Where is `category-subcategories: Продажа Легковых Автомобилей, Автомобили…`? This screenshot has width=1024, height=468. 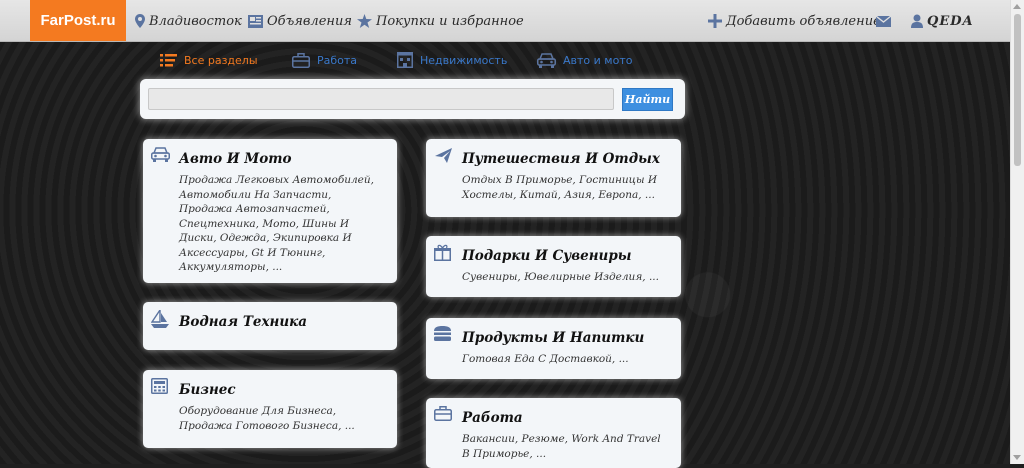 category-subcategories: Продажа Легковых Автомобилей, Автомобили… is located at coordinates (283, 224).